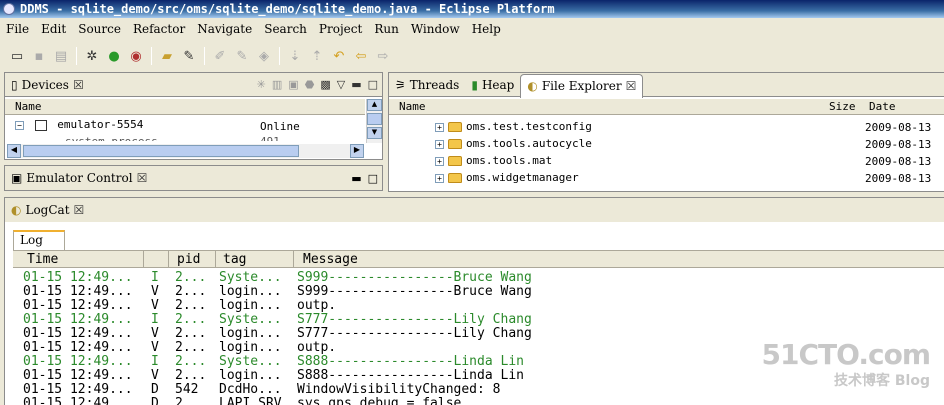  I want to click on debug-icon: ✲, so click(92, 56).